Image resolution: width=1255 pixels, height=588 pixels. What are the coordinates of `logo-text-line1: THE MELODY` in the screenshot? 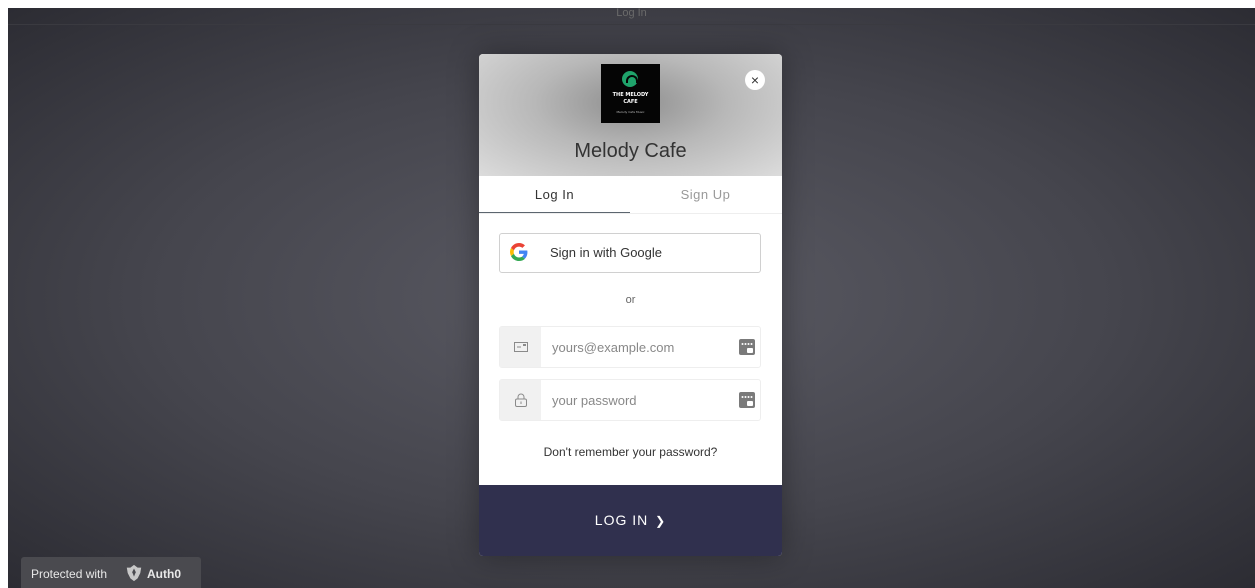 It's located at (630, 95).